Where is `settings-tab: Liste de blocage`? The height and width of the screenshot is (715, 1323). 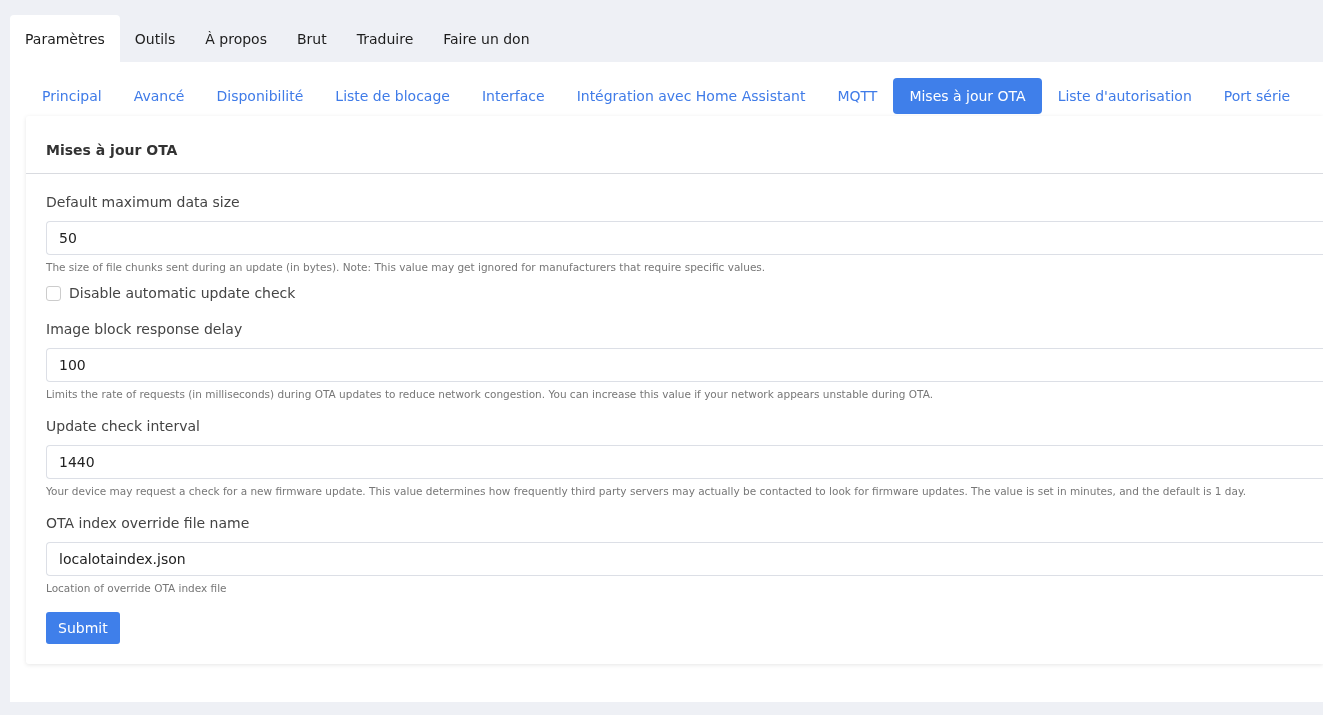 settings-tab: Liste de blocage is located at coordinates (392, 96).